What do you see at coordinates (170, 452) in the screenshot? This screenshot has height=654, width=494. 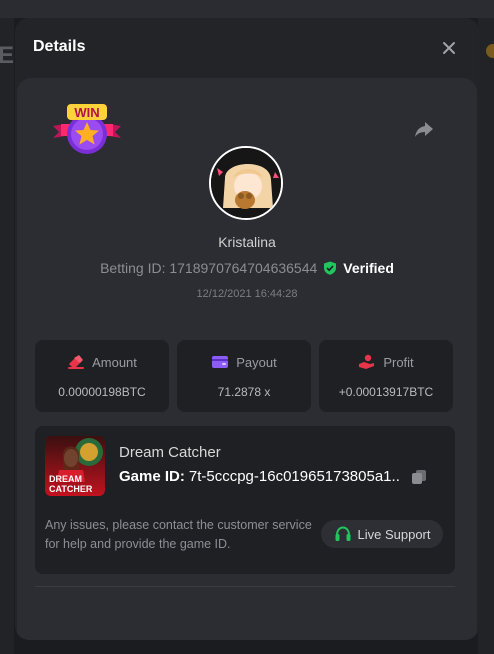 I see `game-name: Dream Catcher` at bounding box center [170, 452].